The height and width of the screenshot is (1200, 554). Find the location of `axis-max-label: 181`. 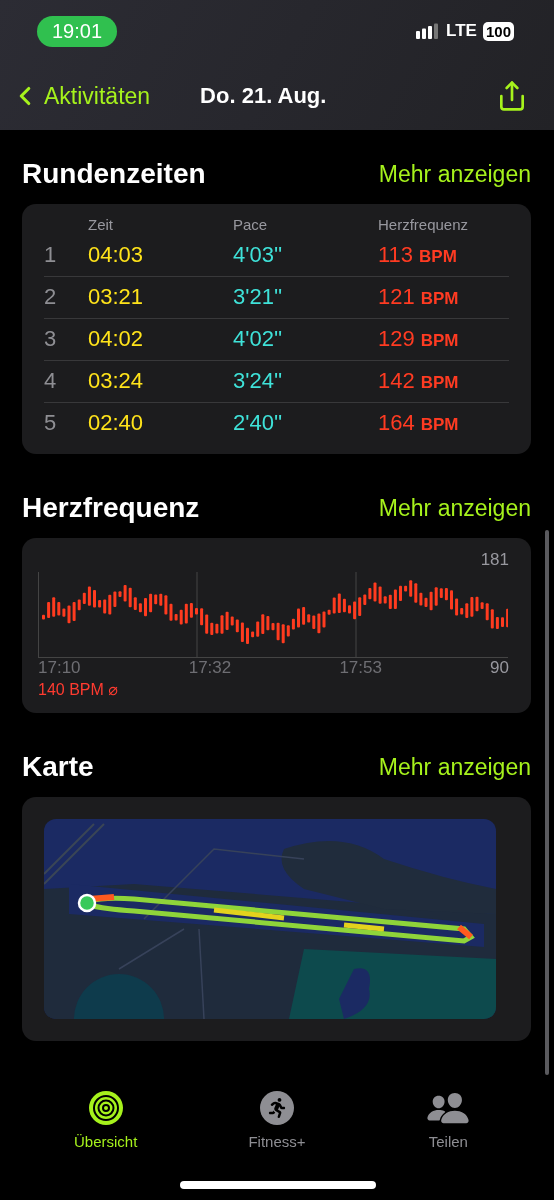

axis-max-label: 181 is located at coordinates (494, 560).